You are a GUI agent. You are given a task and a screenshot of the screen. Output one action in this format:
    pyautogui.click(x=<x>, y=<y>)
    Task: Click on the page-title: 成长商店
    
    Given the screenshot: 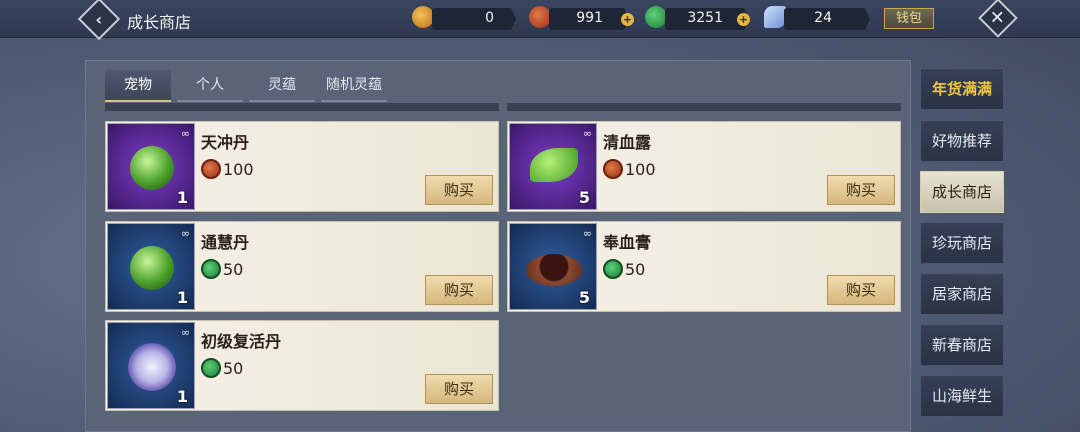 What is the action you would take?
    pyautogui.click(x=159, y=22)
    